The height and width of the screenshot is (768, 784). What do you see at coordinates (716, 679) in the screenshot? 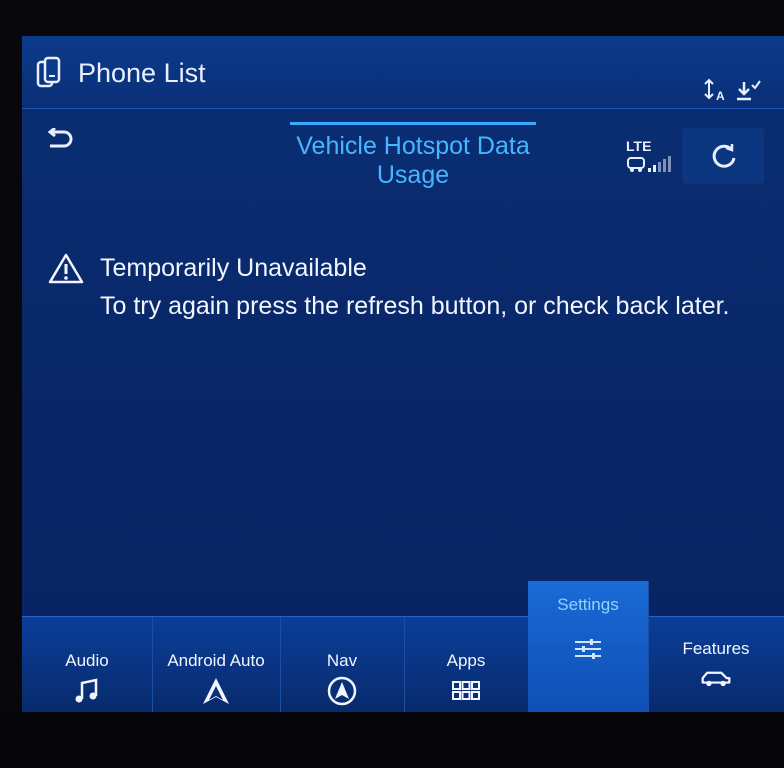
I see `vehicle-icon` at bounding box center [716, 679].